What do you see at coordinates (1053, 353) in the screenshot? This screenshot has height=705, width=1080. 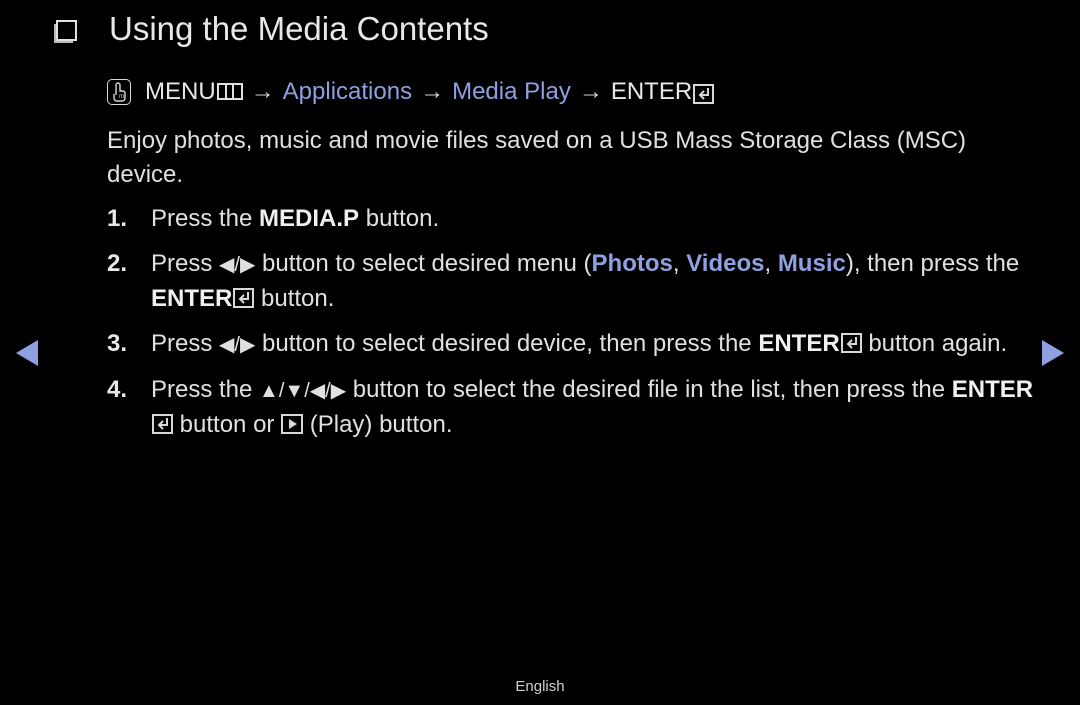 I see `next-page-arrow-icon` at bounding box center [1053, 353].